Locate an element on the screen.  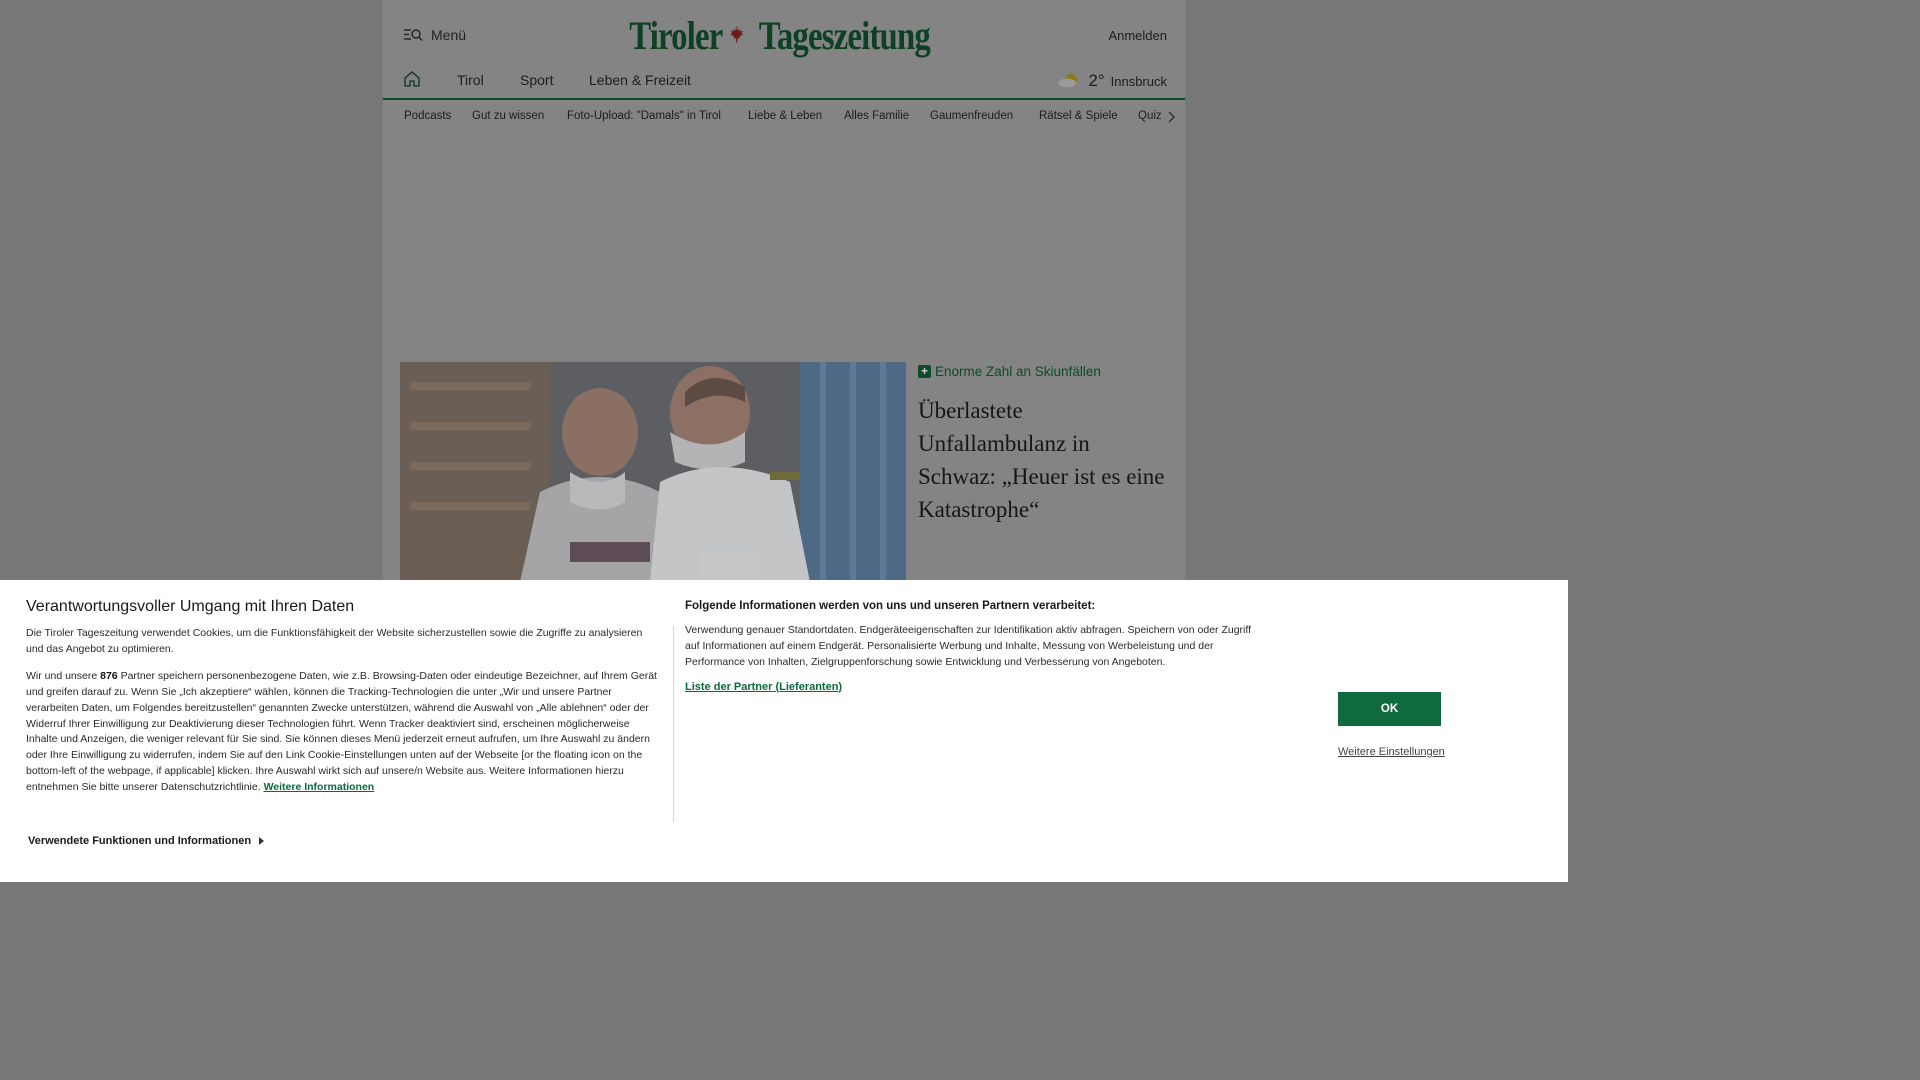
menu-button: Menü is located at coordinates (434, 35).